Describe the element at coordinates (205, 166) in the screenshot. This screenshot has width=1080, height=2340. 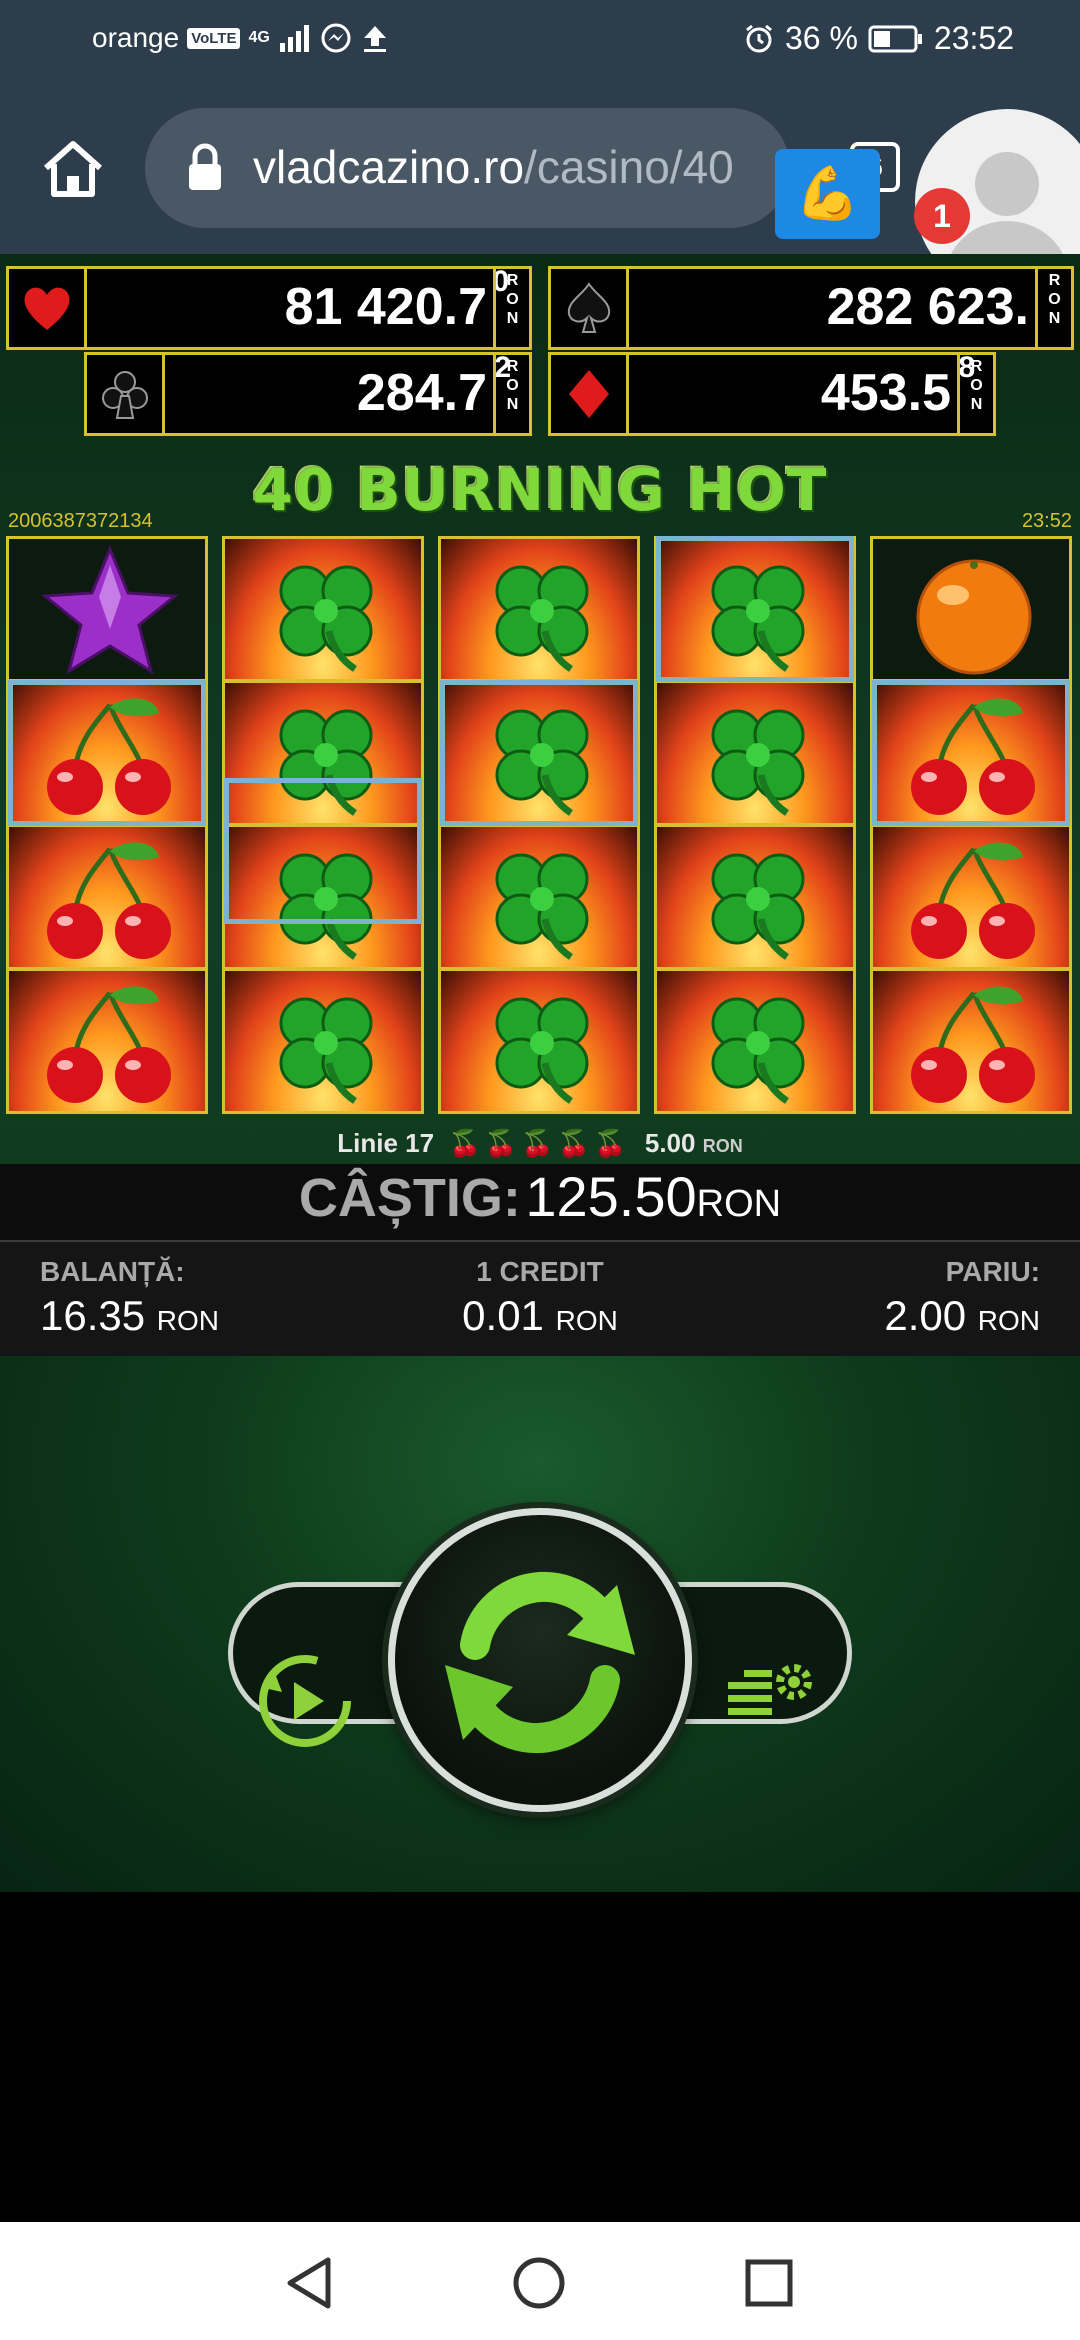
I see `lock-icon` at that location.